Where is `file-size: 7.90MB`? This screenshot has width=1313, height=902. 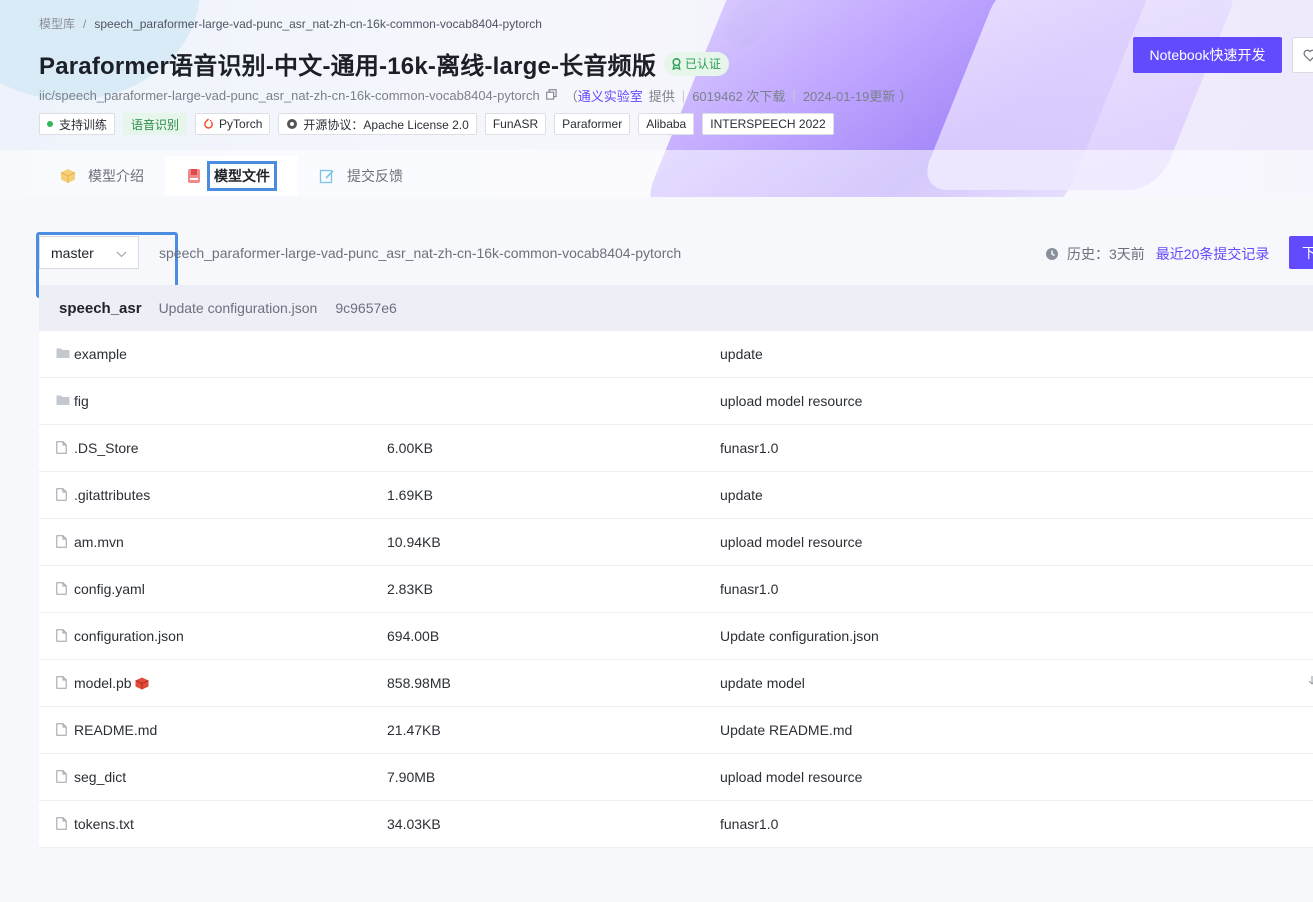 file-size: 7.90MB is located at coordinates (411, 777).